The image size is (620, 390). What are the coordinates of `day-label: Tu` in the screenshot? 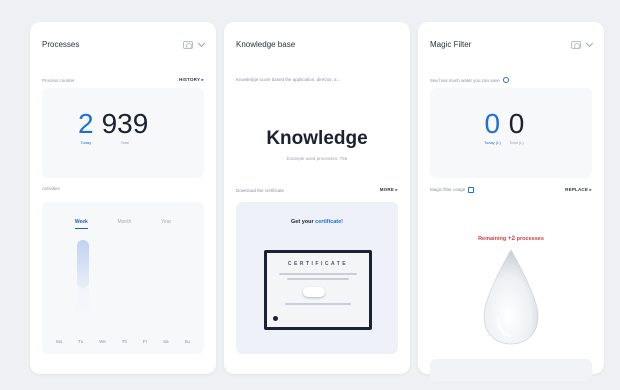 It's located at (81, 341).